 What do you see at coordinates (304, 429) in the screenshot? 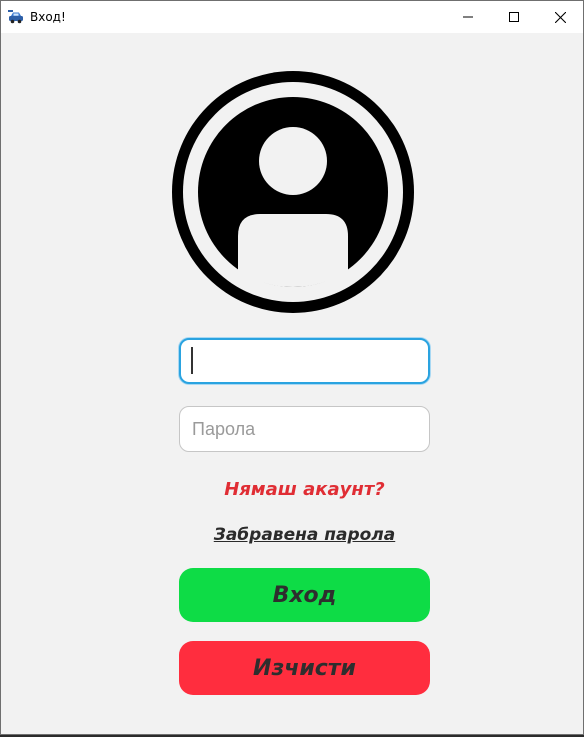
I see `password-input` at bounding box center [304, 429].